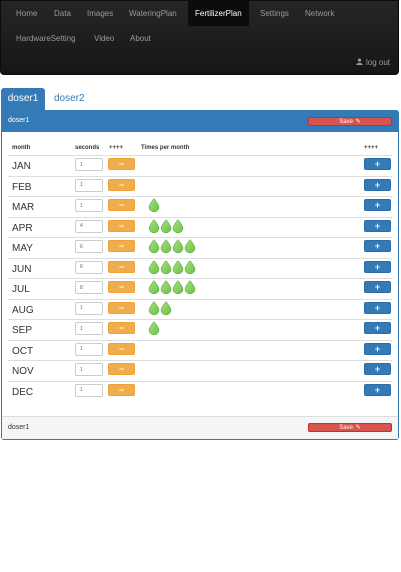 Image resolution: width=401 pixels, height=572 pixels. I want to click on header-seconds: seconds, so click(87, 148).